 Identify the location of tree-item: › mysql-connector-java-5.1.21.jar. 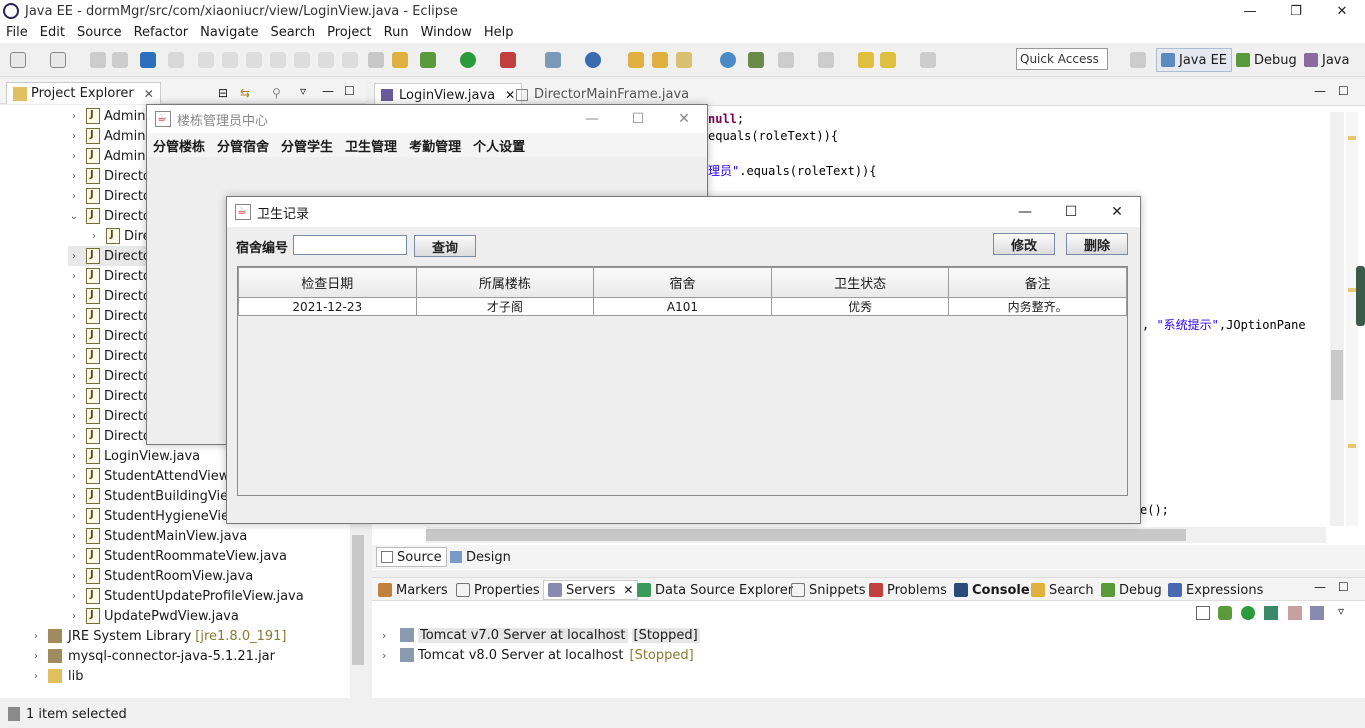
(152, 656).